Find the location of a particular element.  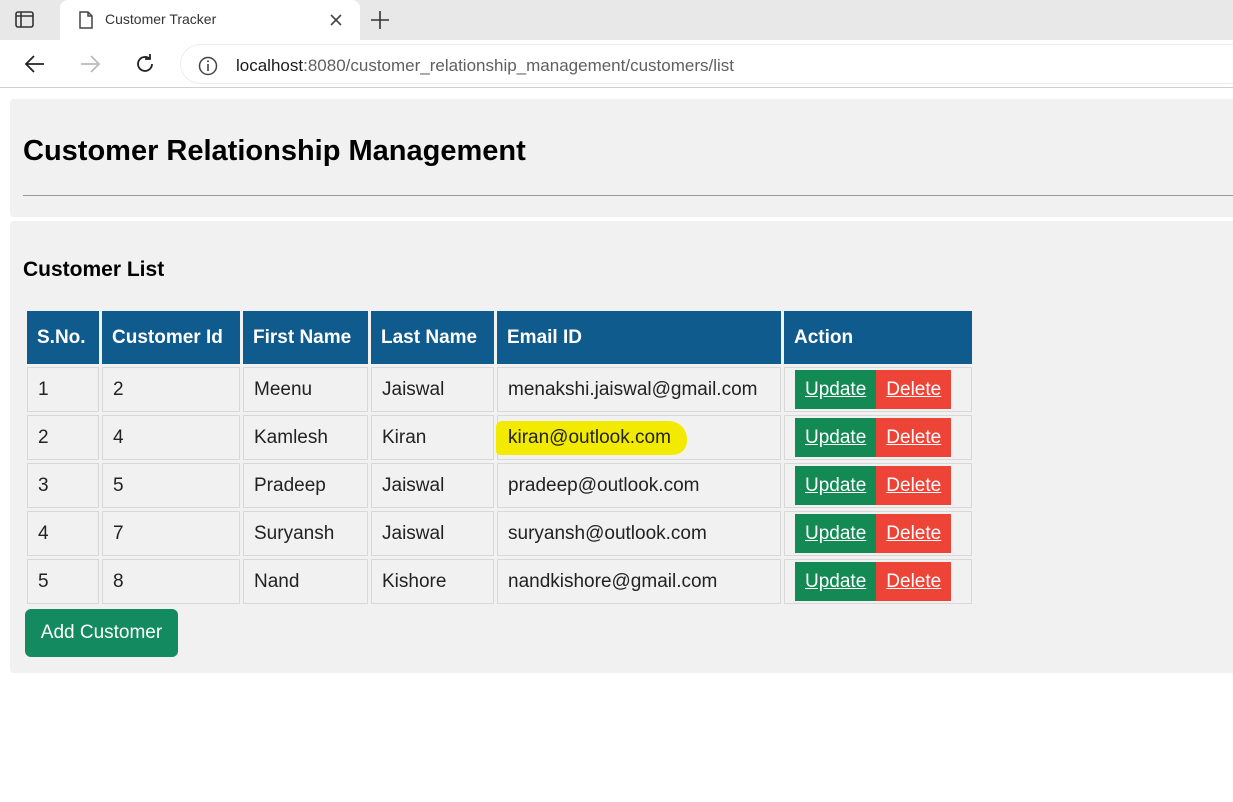

forward-arrow-icon is located at coordinates (90, 64).